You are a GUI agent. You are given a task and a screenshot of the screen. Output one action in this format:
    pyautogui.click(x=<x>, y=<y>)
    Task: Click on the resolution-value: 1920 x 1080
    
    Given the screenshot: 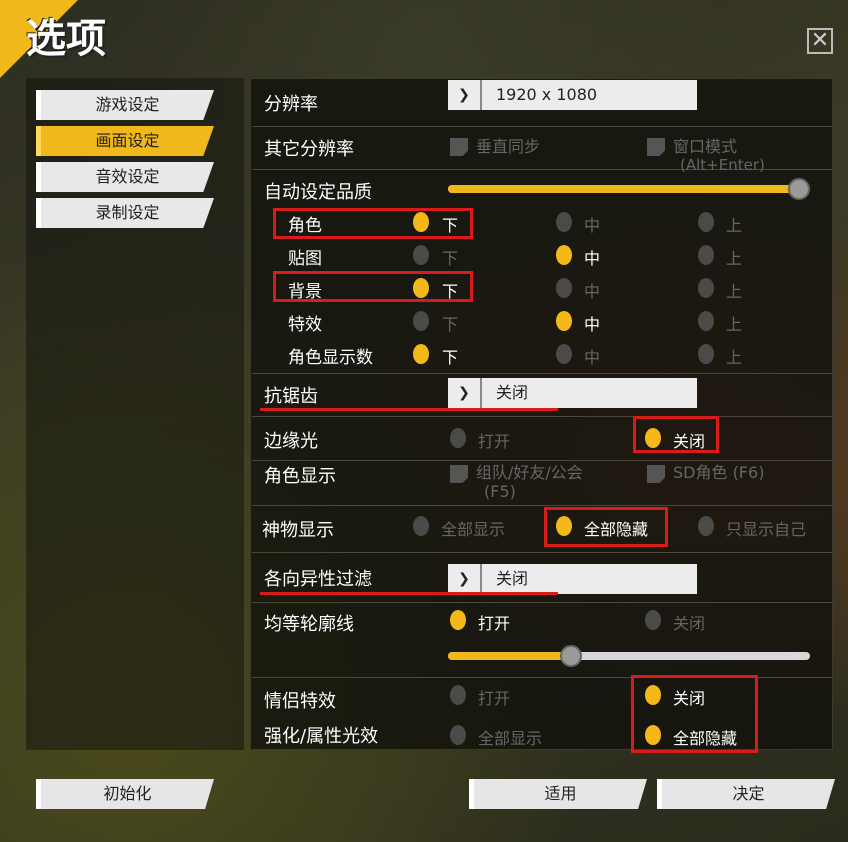 What is the action you would take?
    pyautogui.click(x=547, y=94)
    